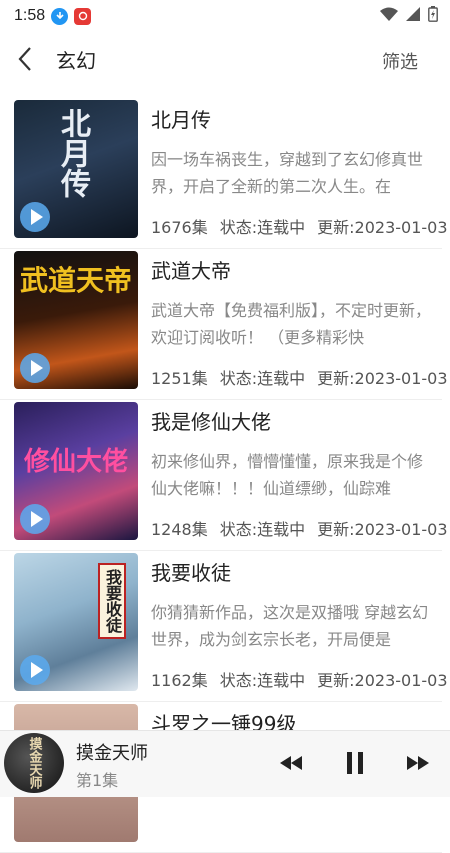 This screenshot has width=450, height=853. Describe the element at coordinates (72, 153) in the screenshot. I see `cover-title: 北月传` at that location.